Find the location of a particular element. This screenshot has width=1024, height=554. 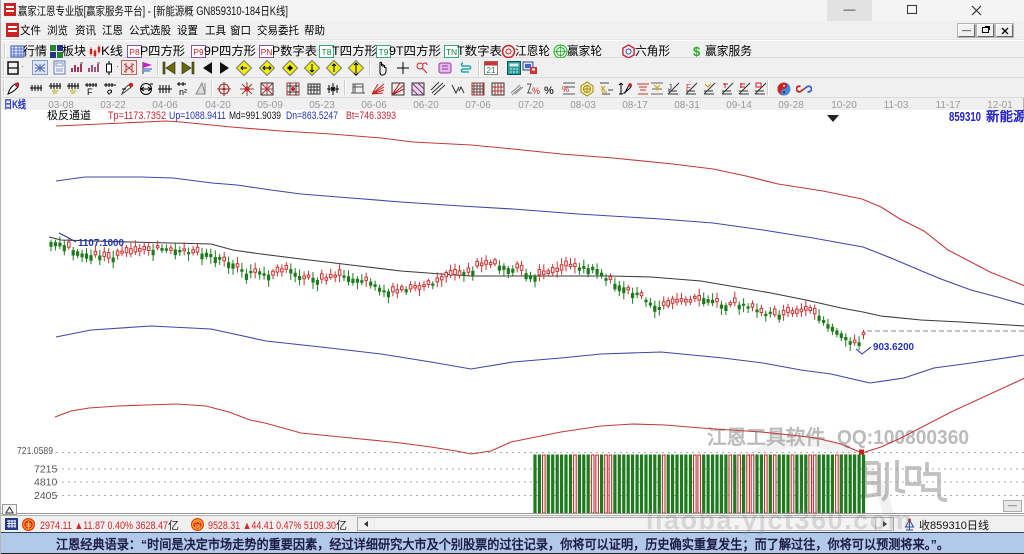

svg-text: 7215 is located at coordinates (46, 470).